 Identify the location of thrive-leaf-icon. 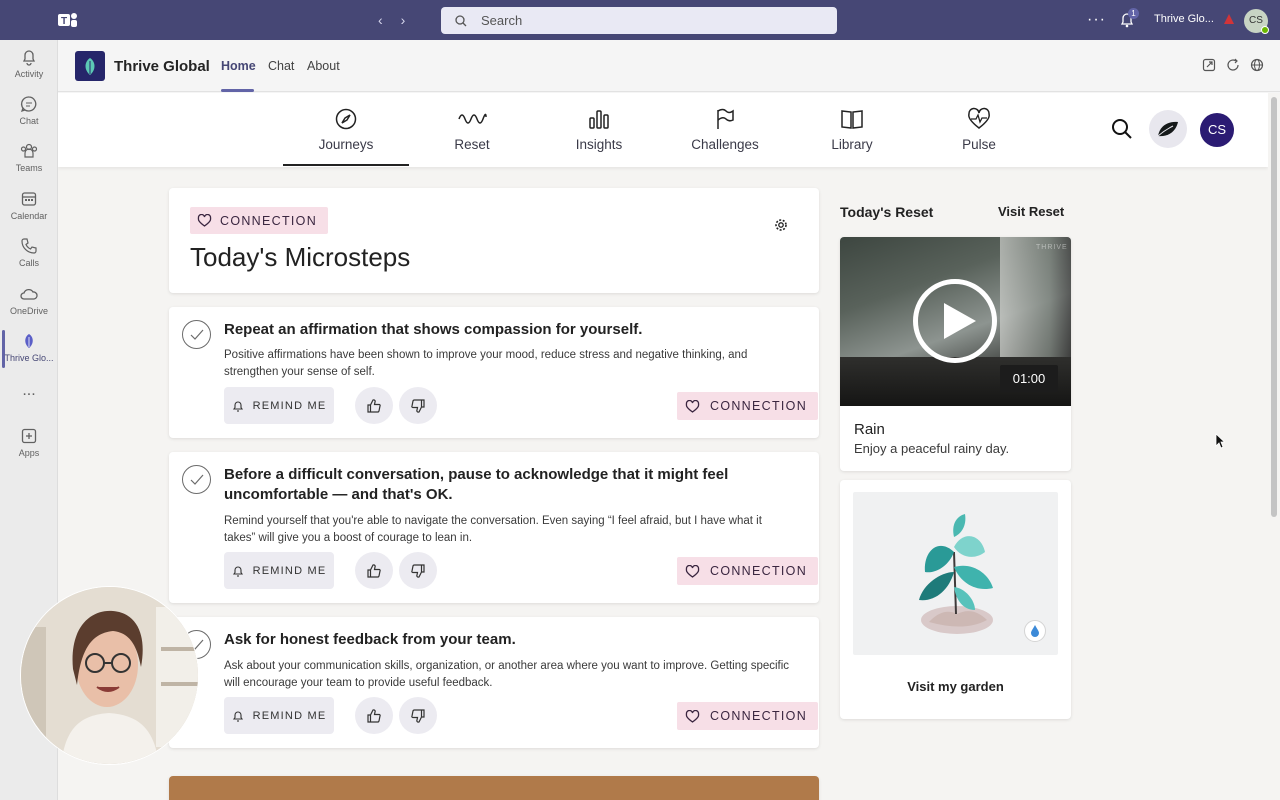
(29, 341).